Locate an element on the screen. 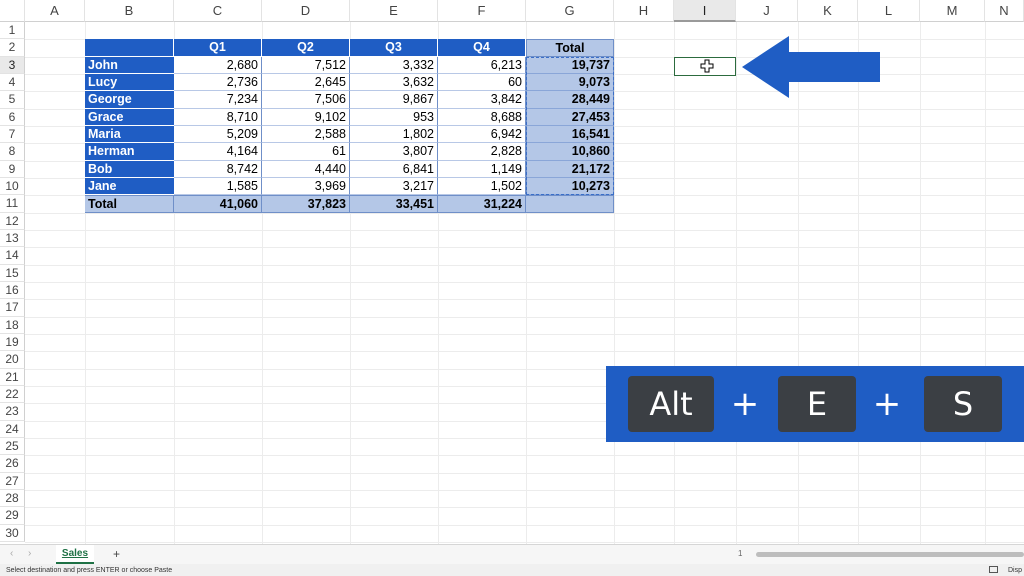 Image resolution: width=1024 pixels, height=576 pixels. row-name-cell: Maria is located at coordinates (129, 134).